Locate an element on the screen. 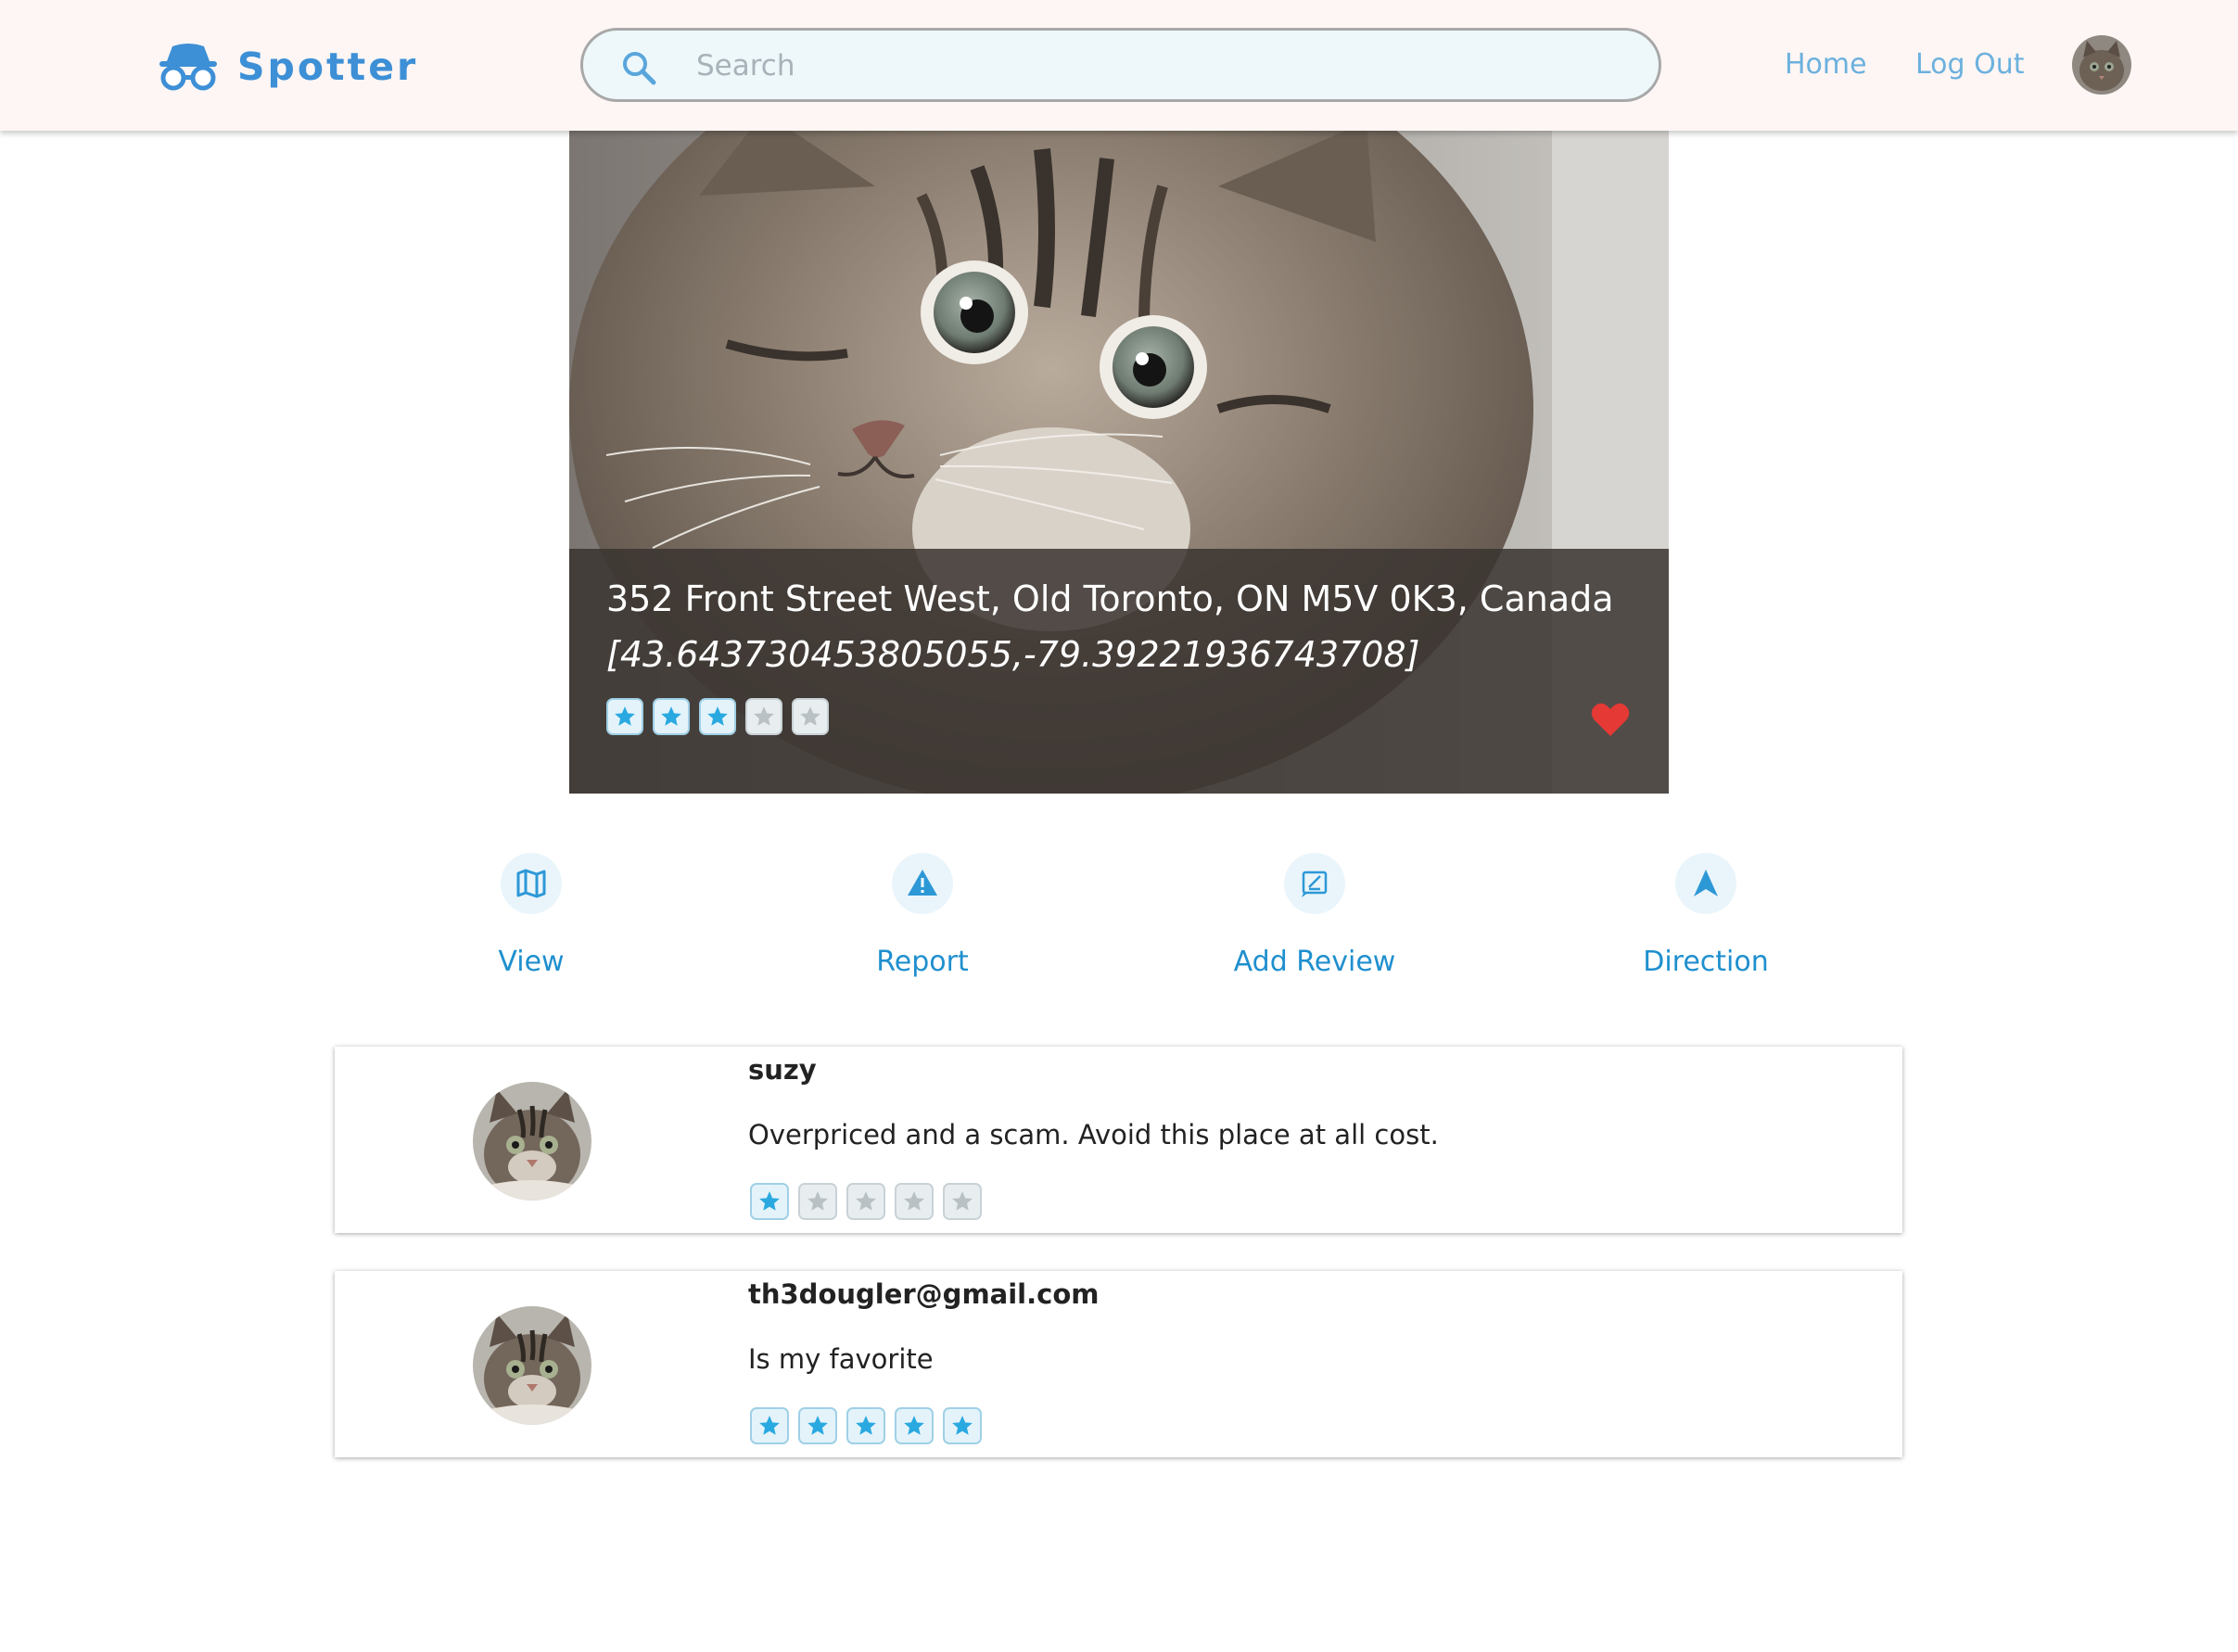 This screenshot has height=1652, width=2238. add-review-label: Add Review is located at coordinates (1314, 962).